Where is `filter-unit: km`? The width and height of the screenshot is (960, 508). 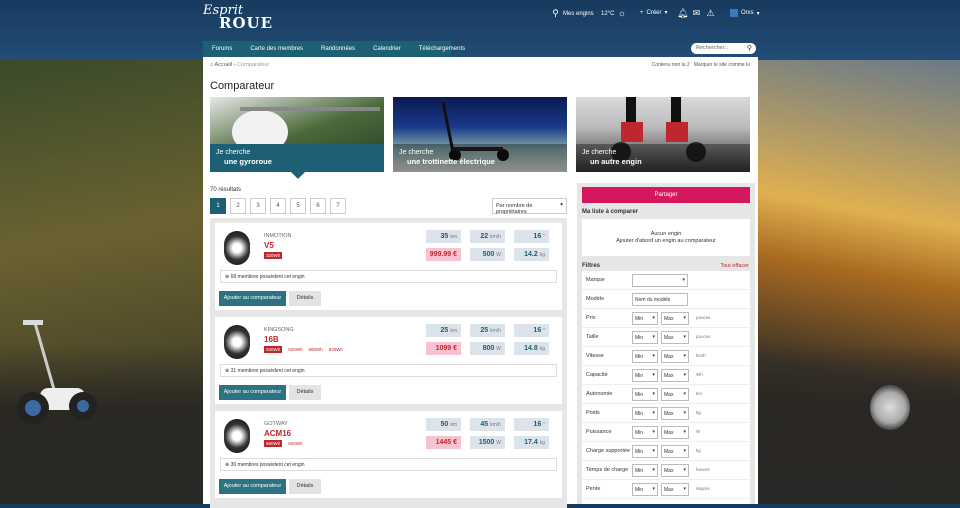
filter-unit: km is located at coordinates (699, 393).